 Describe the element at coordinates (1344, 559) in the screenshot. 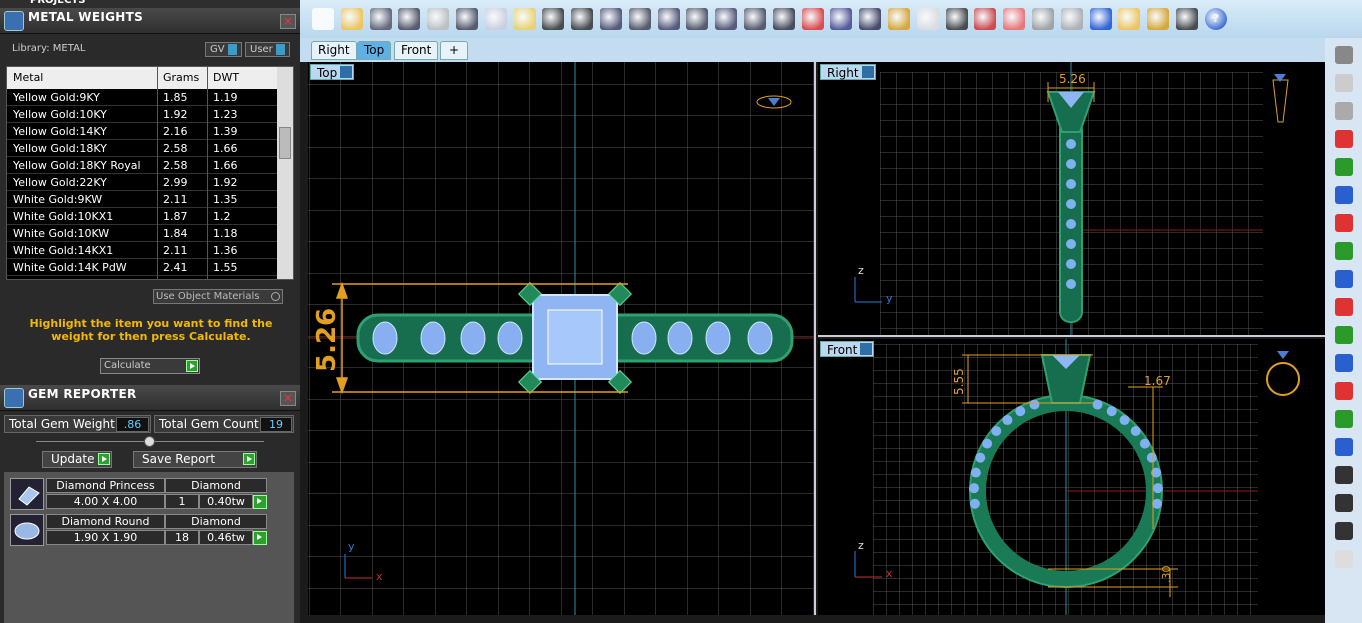

I see `eraser-icon` at that location.